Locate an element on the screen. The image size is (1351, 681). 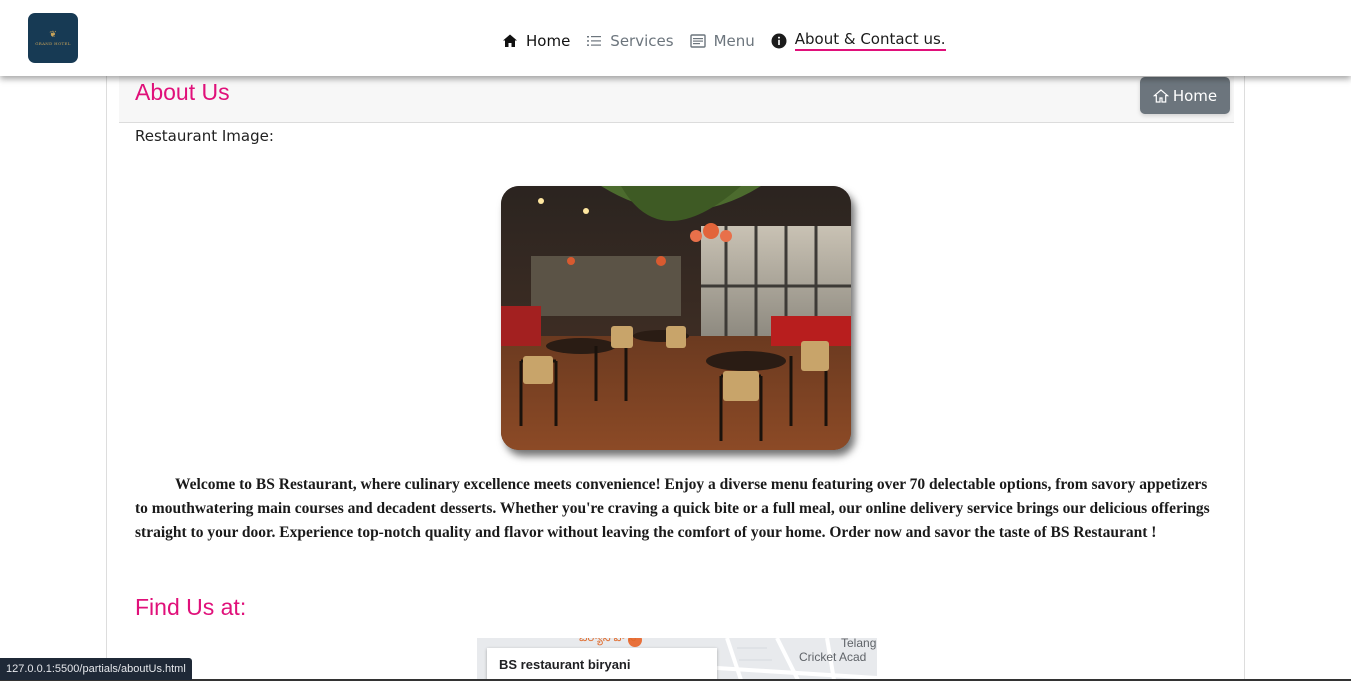
nav-item-about-contact: About & Contact us. is located at coordinates (858, 40).